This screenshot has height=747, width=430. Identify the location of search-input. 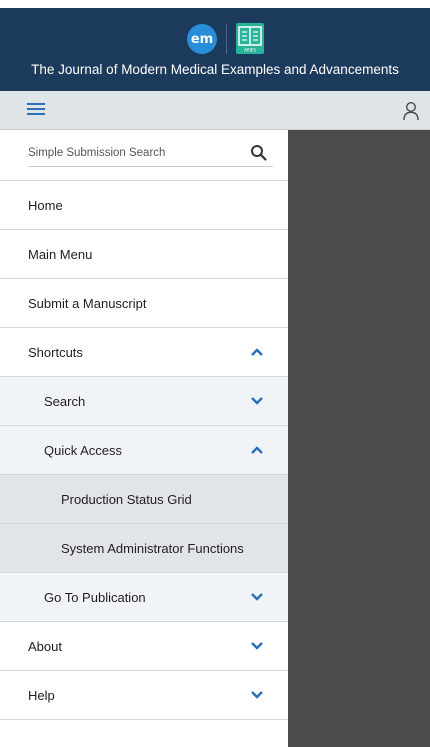
(150, 153).